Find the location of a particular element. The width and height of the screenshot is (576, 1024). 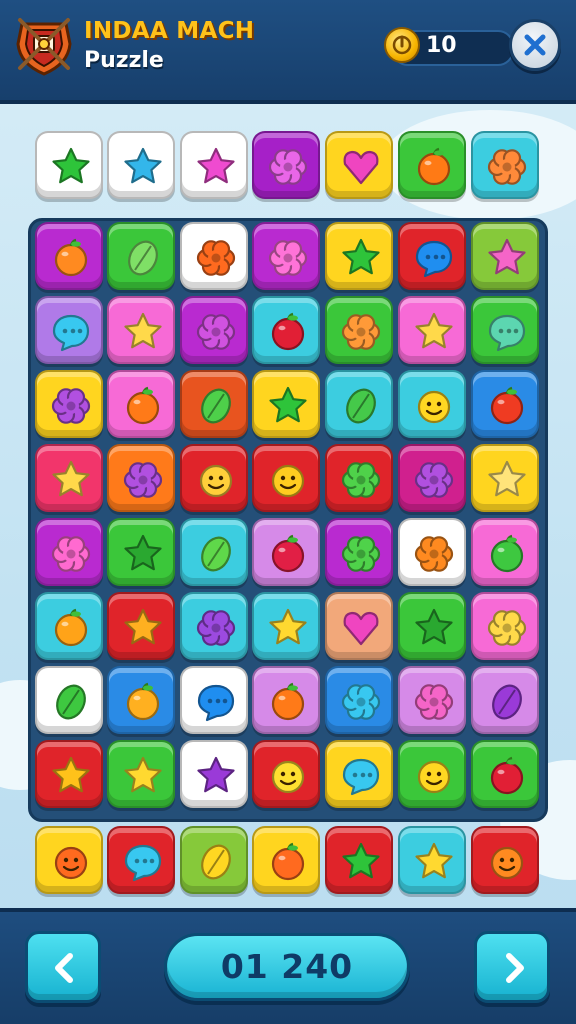

score-display: 01 240 is located at coordinates (287, 967).